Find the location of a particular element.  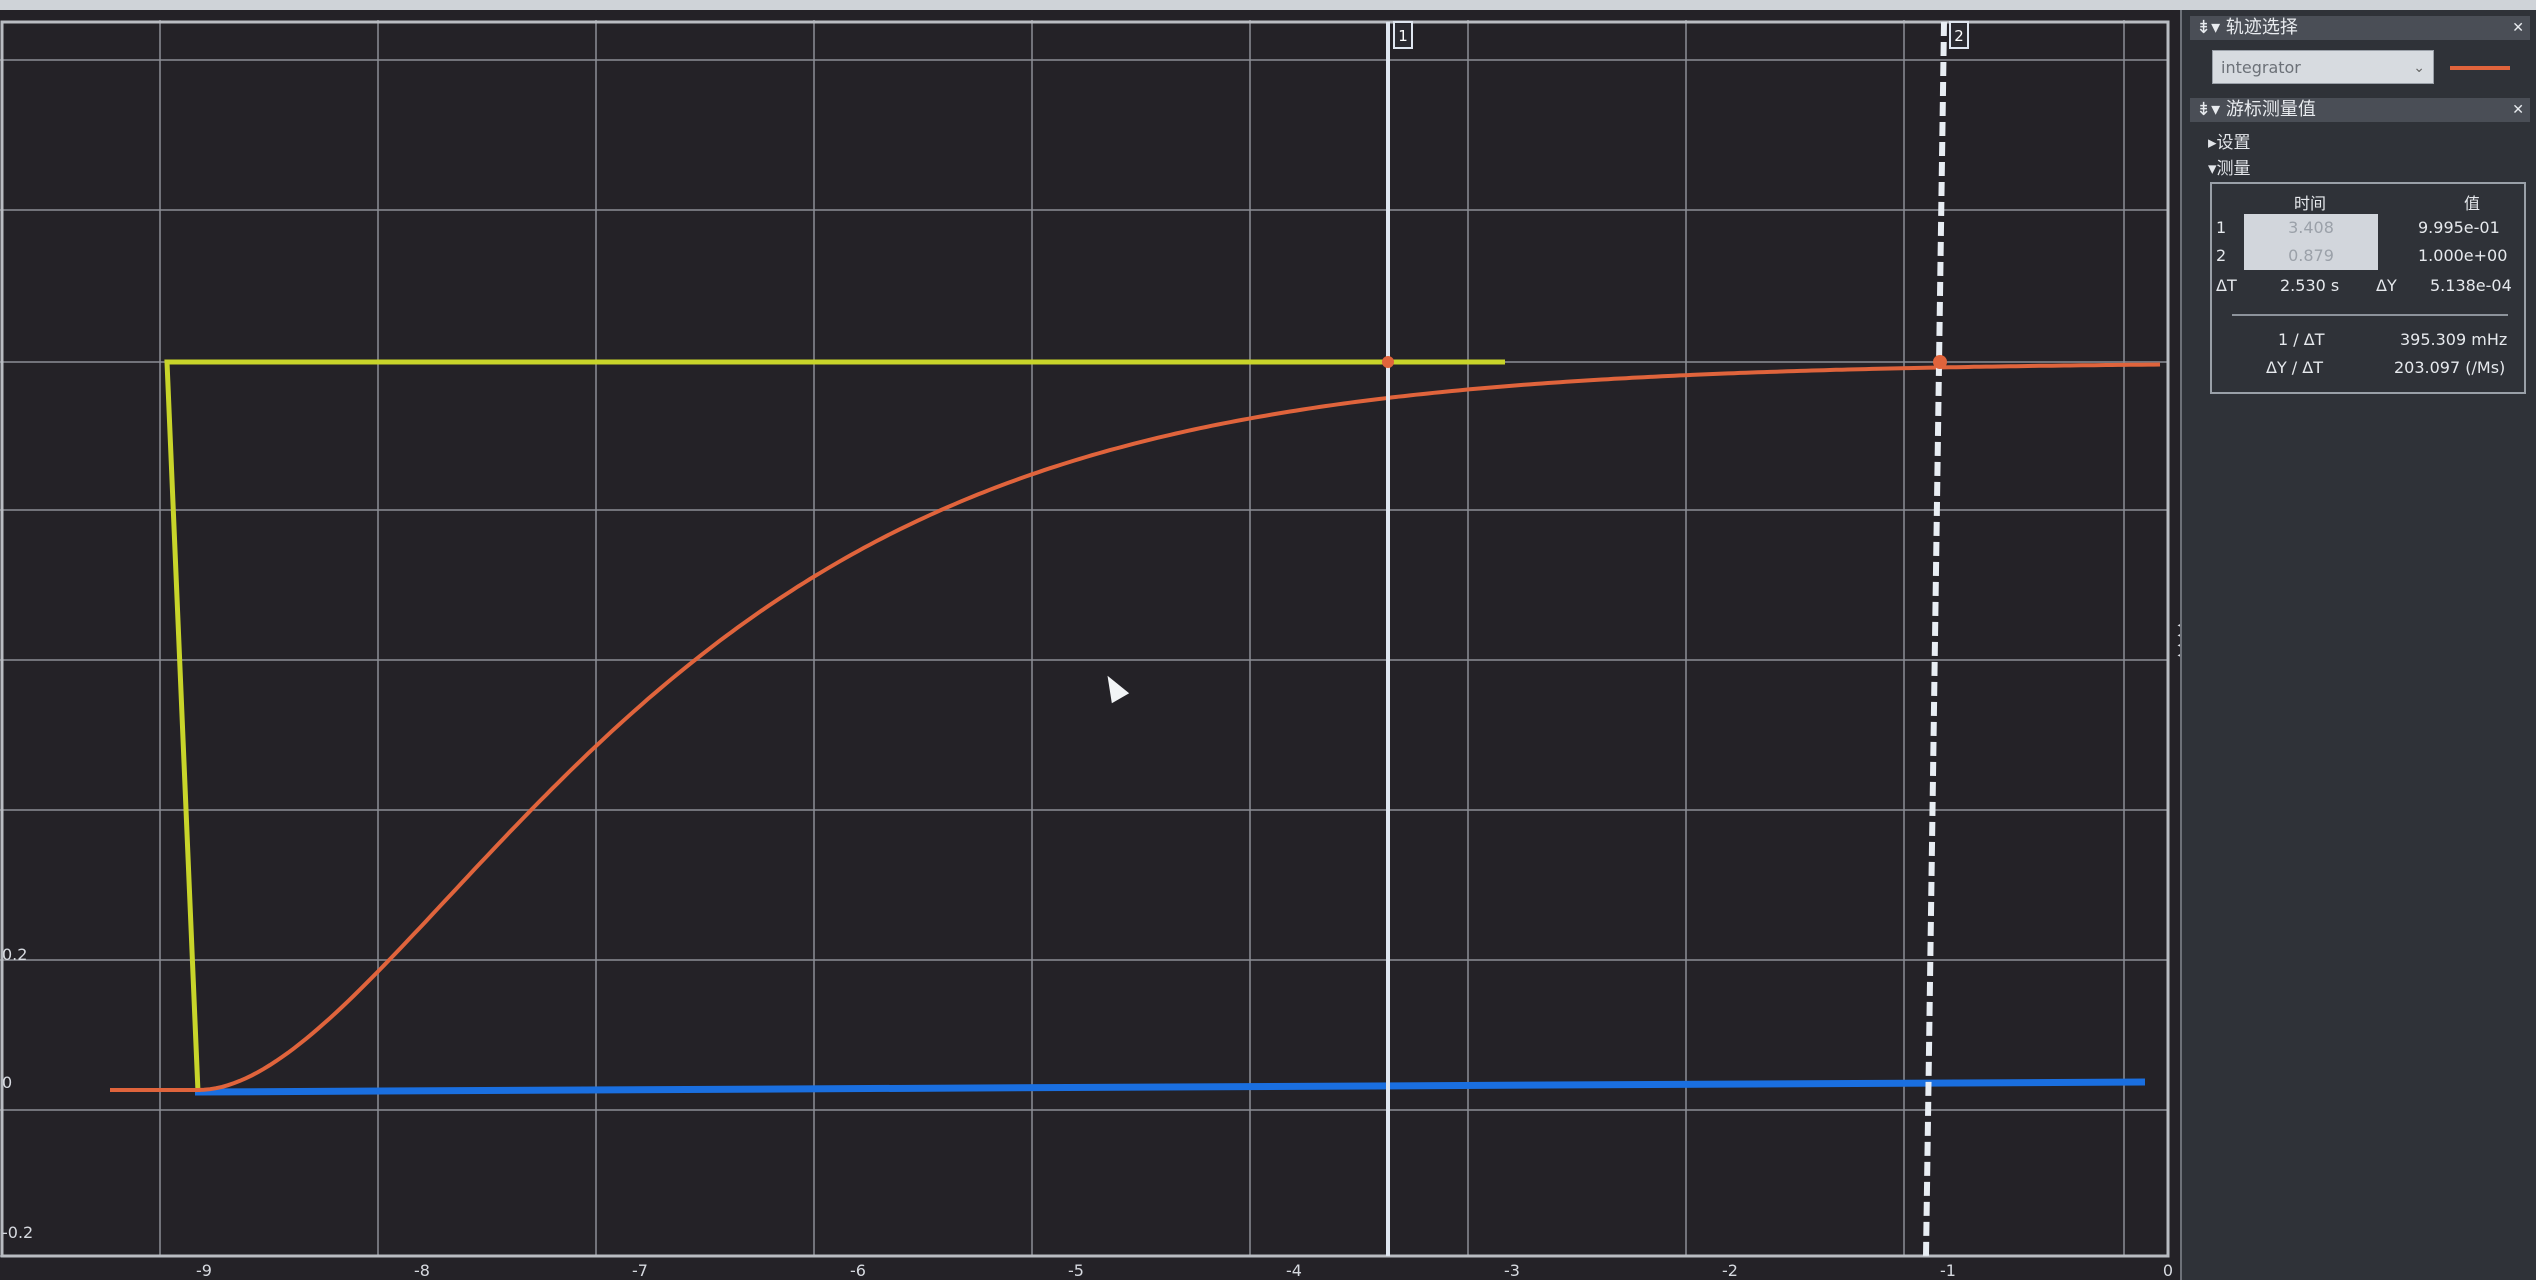

chevron-down-icon: ⌄ is located at coordinates (2419, 68).